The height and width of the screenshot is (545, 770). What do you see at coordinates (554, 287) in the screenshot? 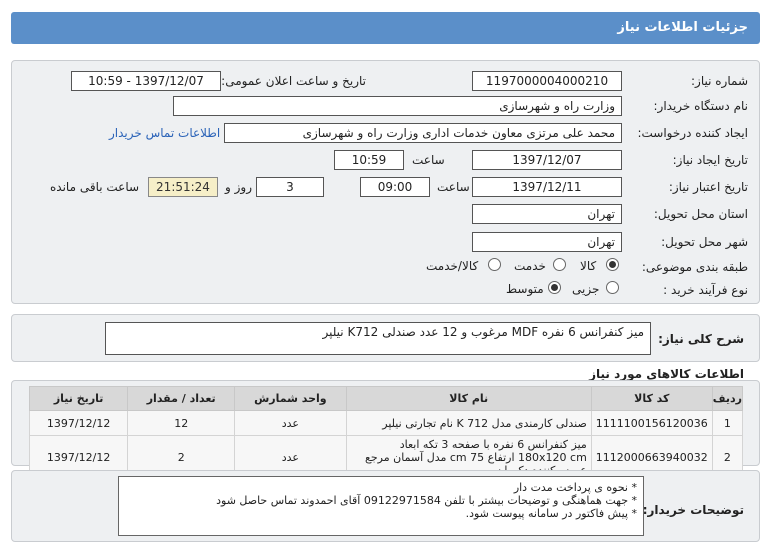
I see `process-radio-medium` at bounding box center [554, 287].